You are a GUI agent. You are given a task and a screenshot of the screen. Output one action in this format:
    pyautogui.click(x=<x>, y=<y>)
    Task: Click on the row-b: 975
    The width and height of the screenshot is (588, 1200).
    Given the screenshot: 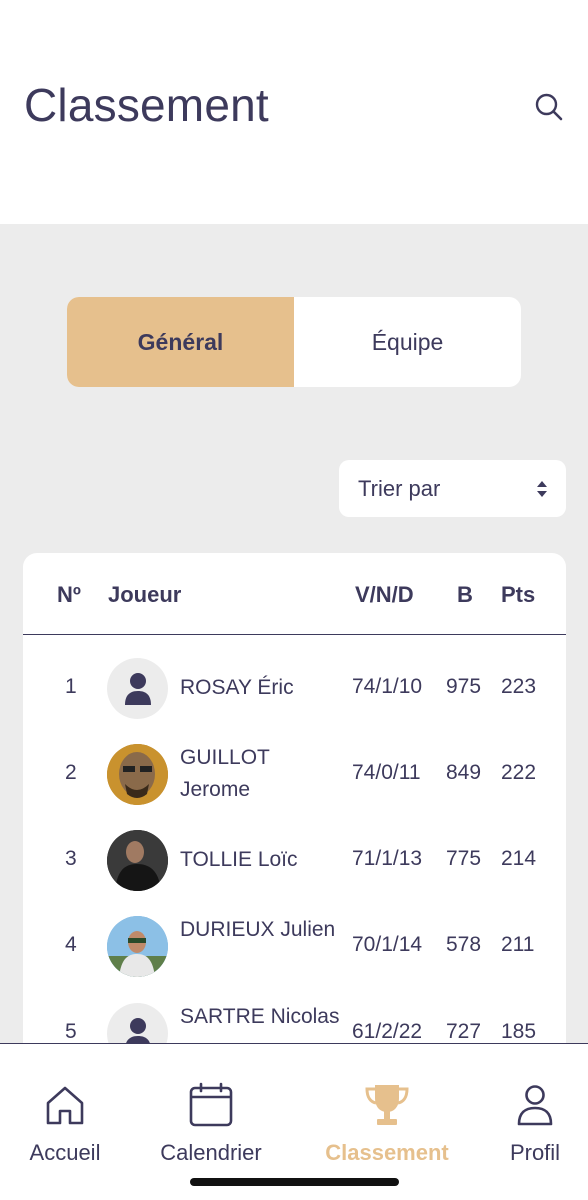 What is the action you would take?
    pyautogui.click(x=464, y=686)
    